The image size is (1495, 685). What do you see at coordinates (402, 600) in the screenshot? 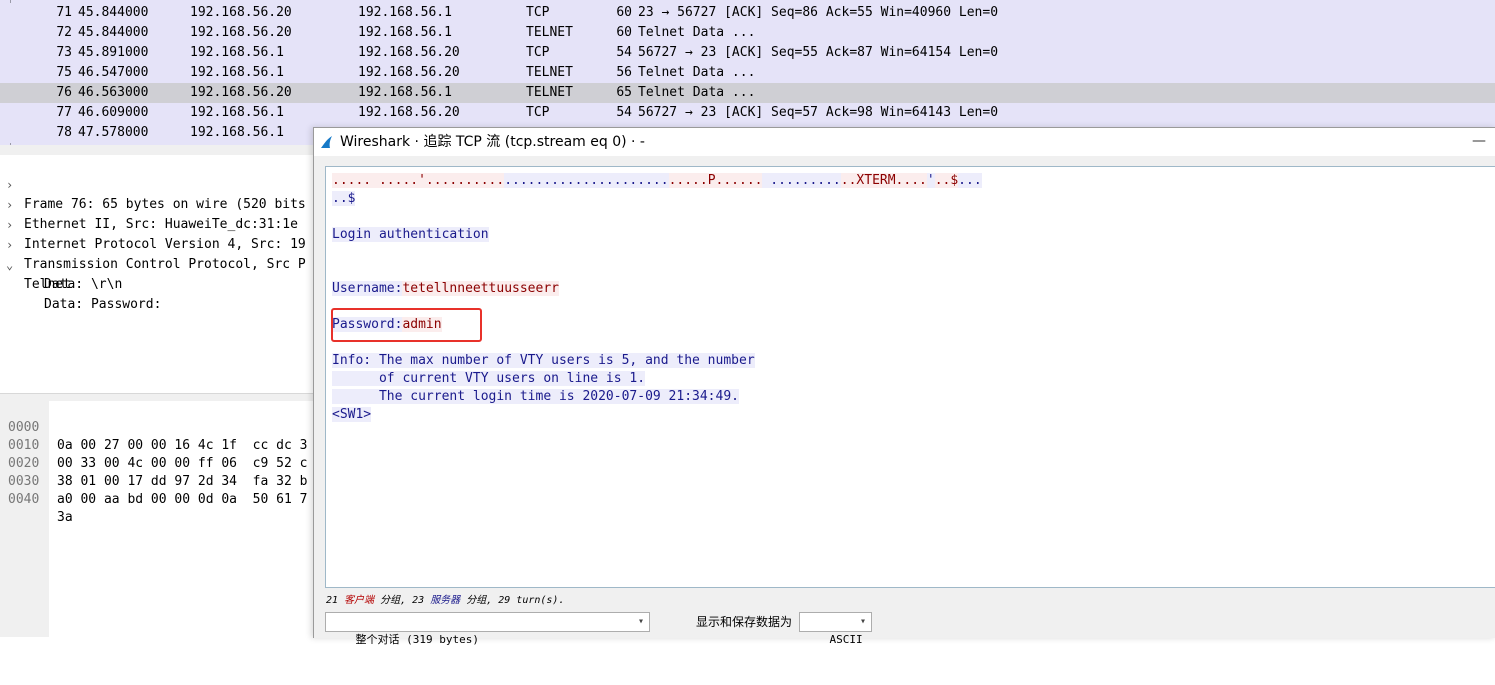
I see `stats-text: 分组, 23` at bounding box center [402, 600].